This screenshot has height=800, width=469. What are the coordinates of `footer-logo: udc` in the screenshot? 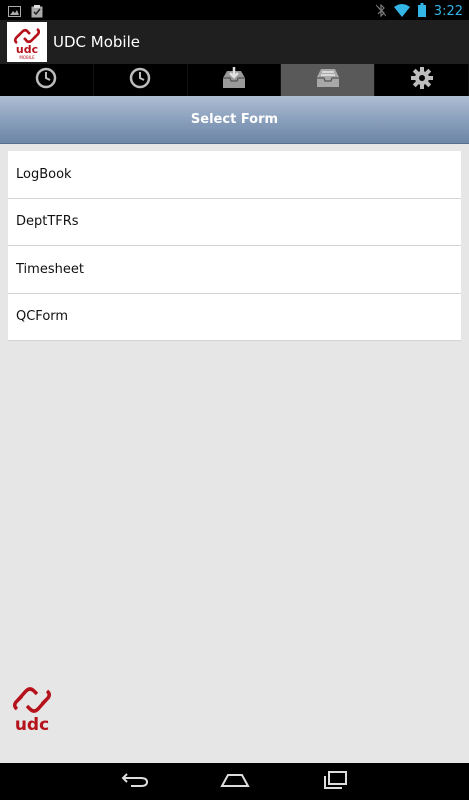 It's located at (33, 708).